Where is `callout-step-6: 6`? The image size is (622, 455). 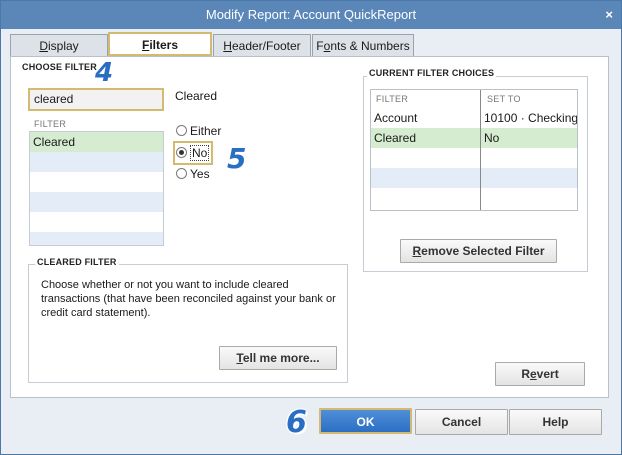
callout-step-6: 6 is located at coordinates (296, 422).